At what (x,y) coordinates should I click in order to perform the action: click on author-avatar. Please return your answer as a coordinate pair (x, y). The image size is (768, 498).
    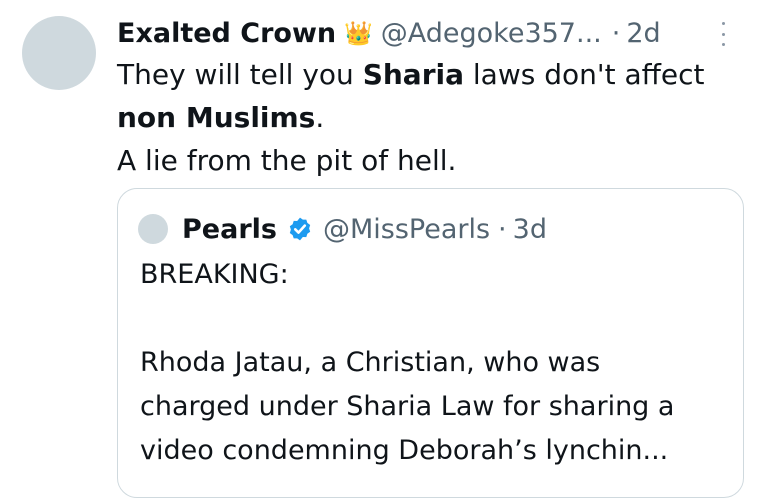
    Looking at the image, I should click on (59, 53).